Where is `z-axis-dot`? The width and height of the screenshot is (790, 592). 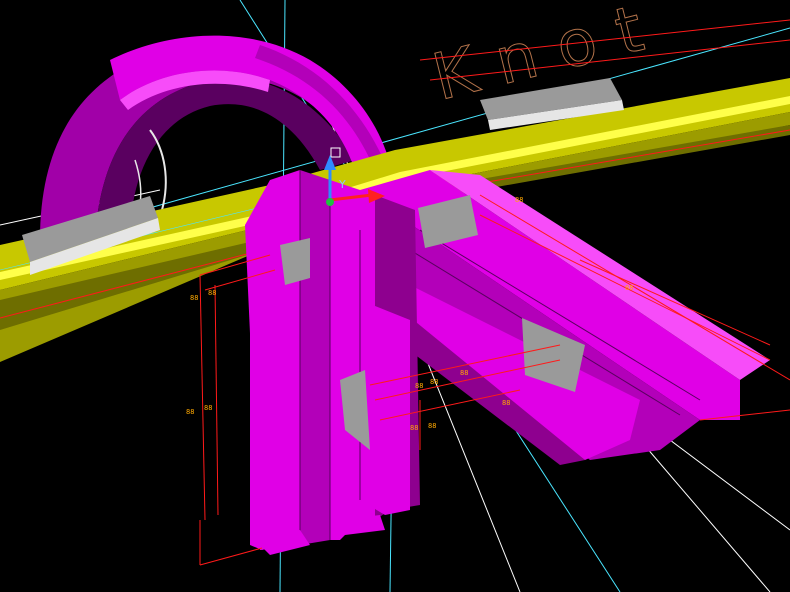 z-axis-dot is located at coordinates (330, 202).